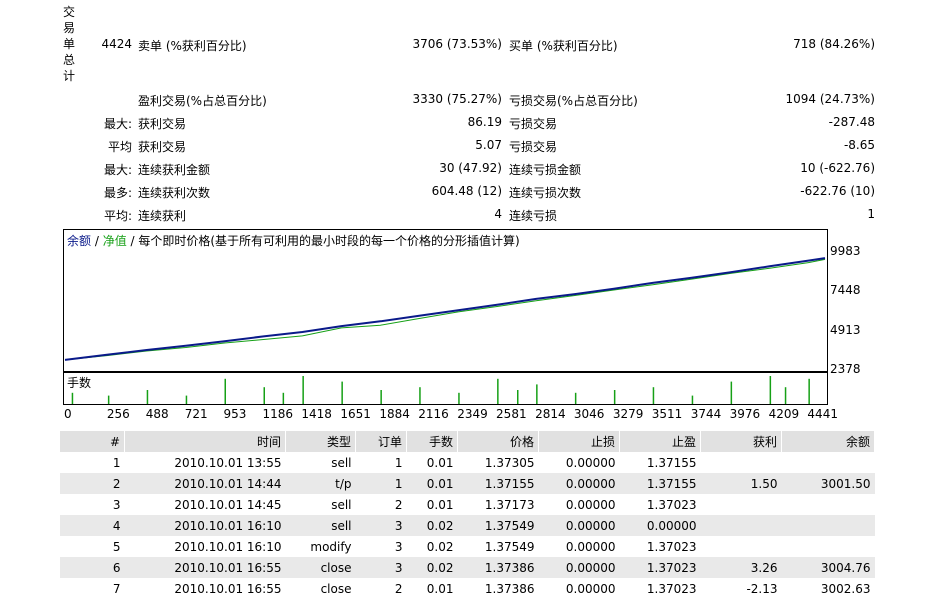  I want to click on table-cell: 7, so click(116, 588).